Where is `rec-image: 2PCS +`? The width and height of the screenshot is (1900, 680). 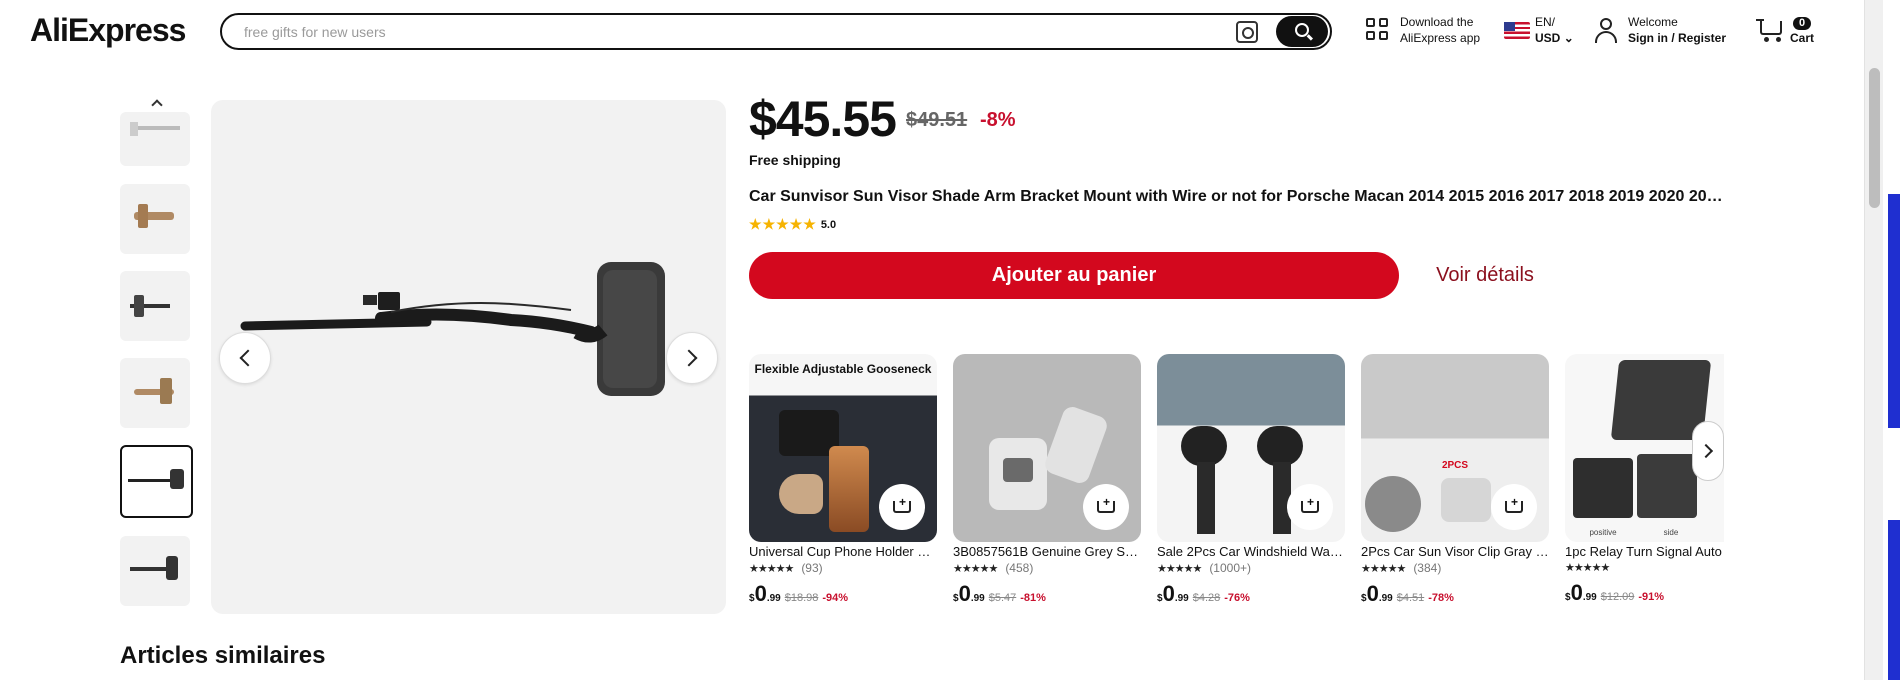 rec-image: 2PCS + is located at coordinates (1455, 448).